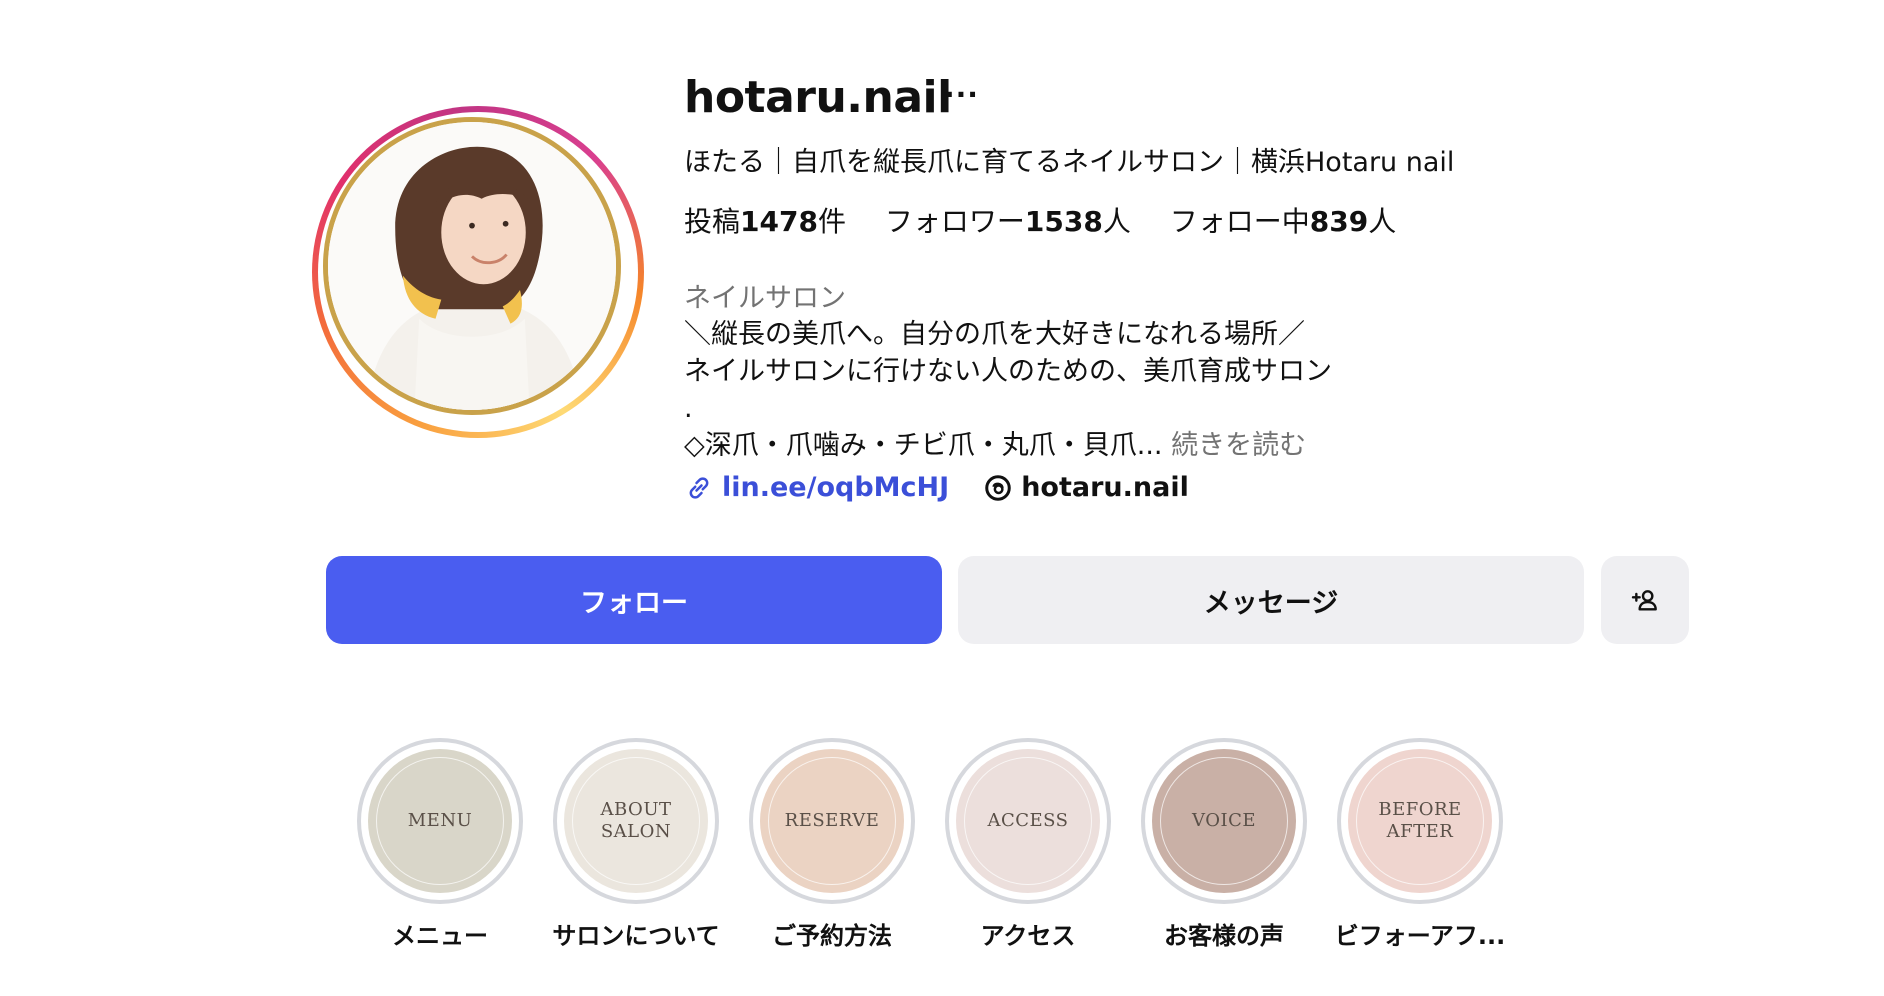  Describe the element at coordinates (832, 821) in the screenshot. I see `highlight-cover: RESERVE` at that location.